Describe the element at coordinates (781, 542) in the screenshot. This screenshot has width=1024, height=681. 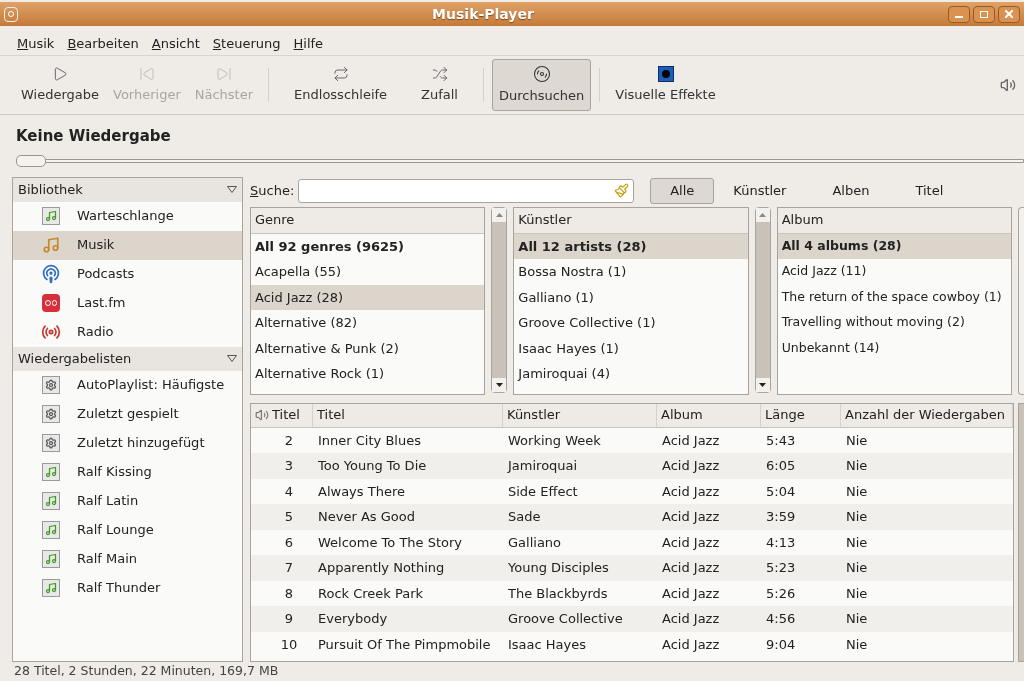
I see `table-cell-text: 4:13` at that location.